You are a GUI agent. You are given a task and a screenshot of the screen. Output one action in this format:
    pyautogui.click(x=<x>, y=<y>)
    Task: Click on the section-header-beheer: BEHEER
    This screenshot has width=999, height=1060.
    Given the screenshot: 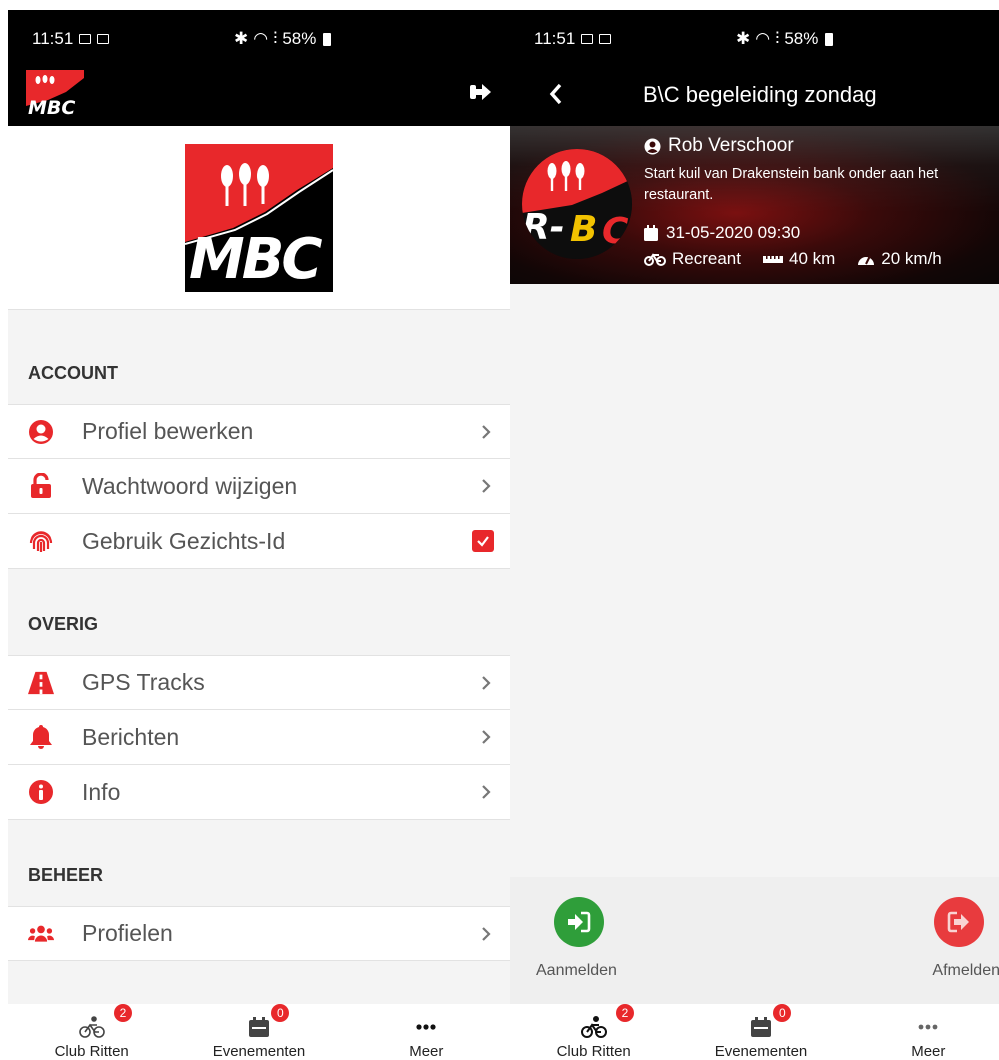 What is the action you would take?
    pyautogui.click(x=66, y=875)
    